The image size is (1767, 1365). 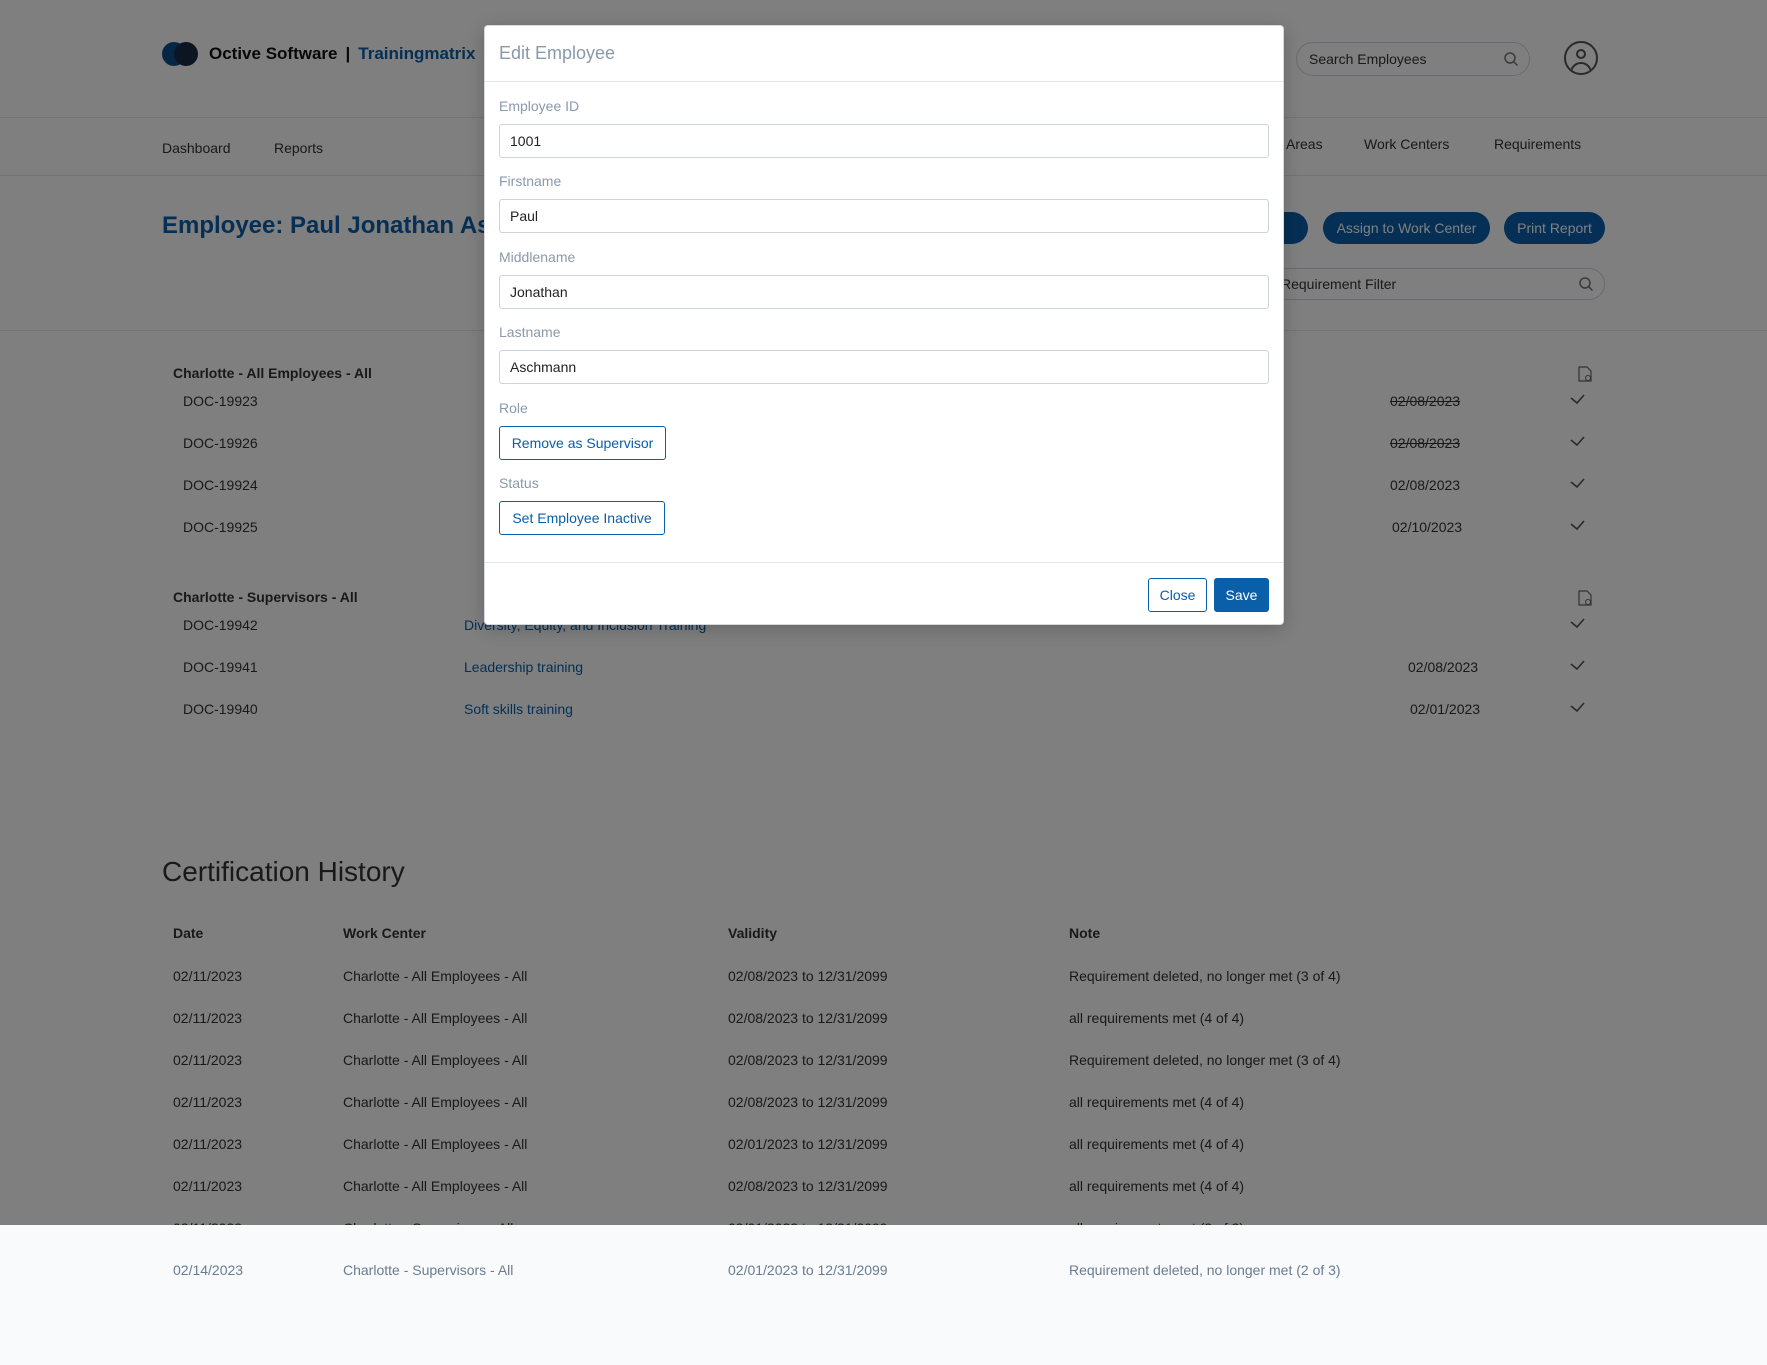 I want to click on close-button: Close, so click(x=1177, y=595).